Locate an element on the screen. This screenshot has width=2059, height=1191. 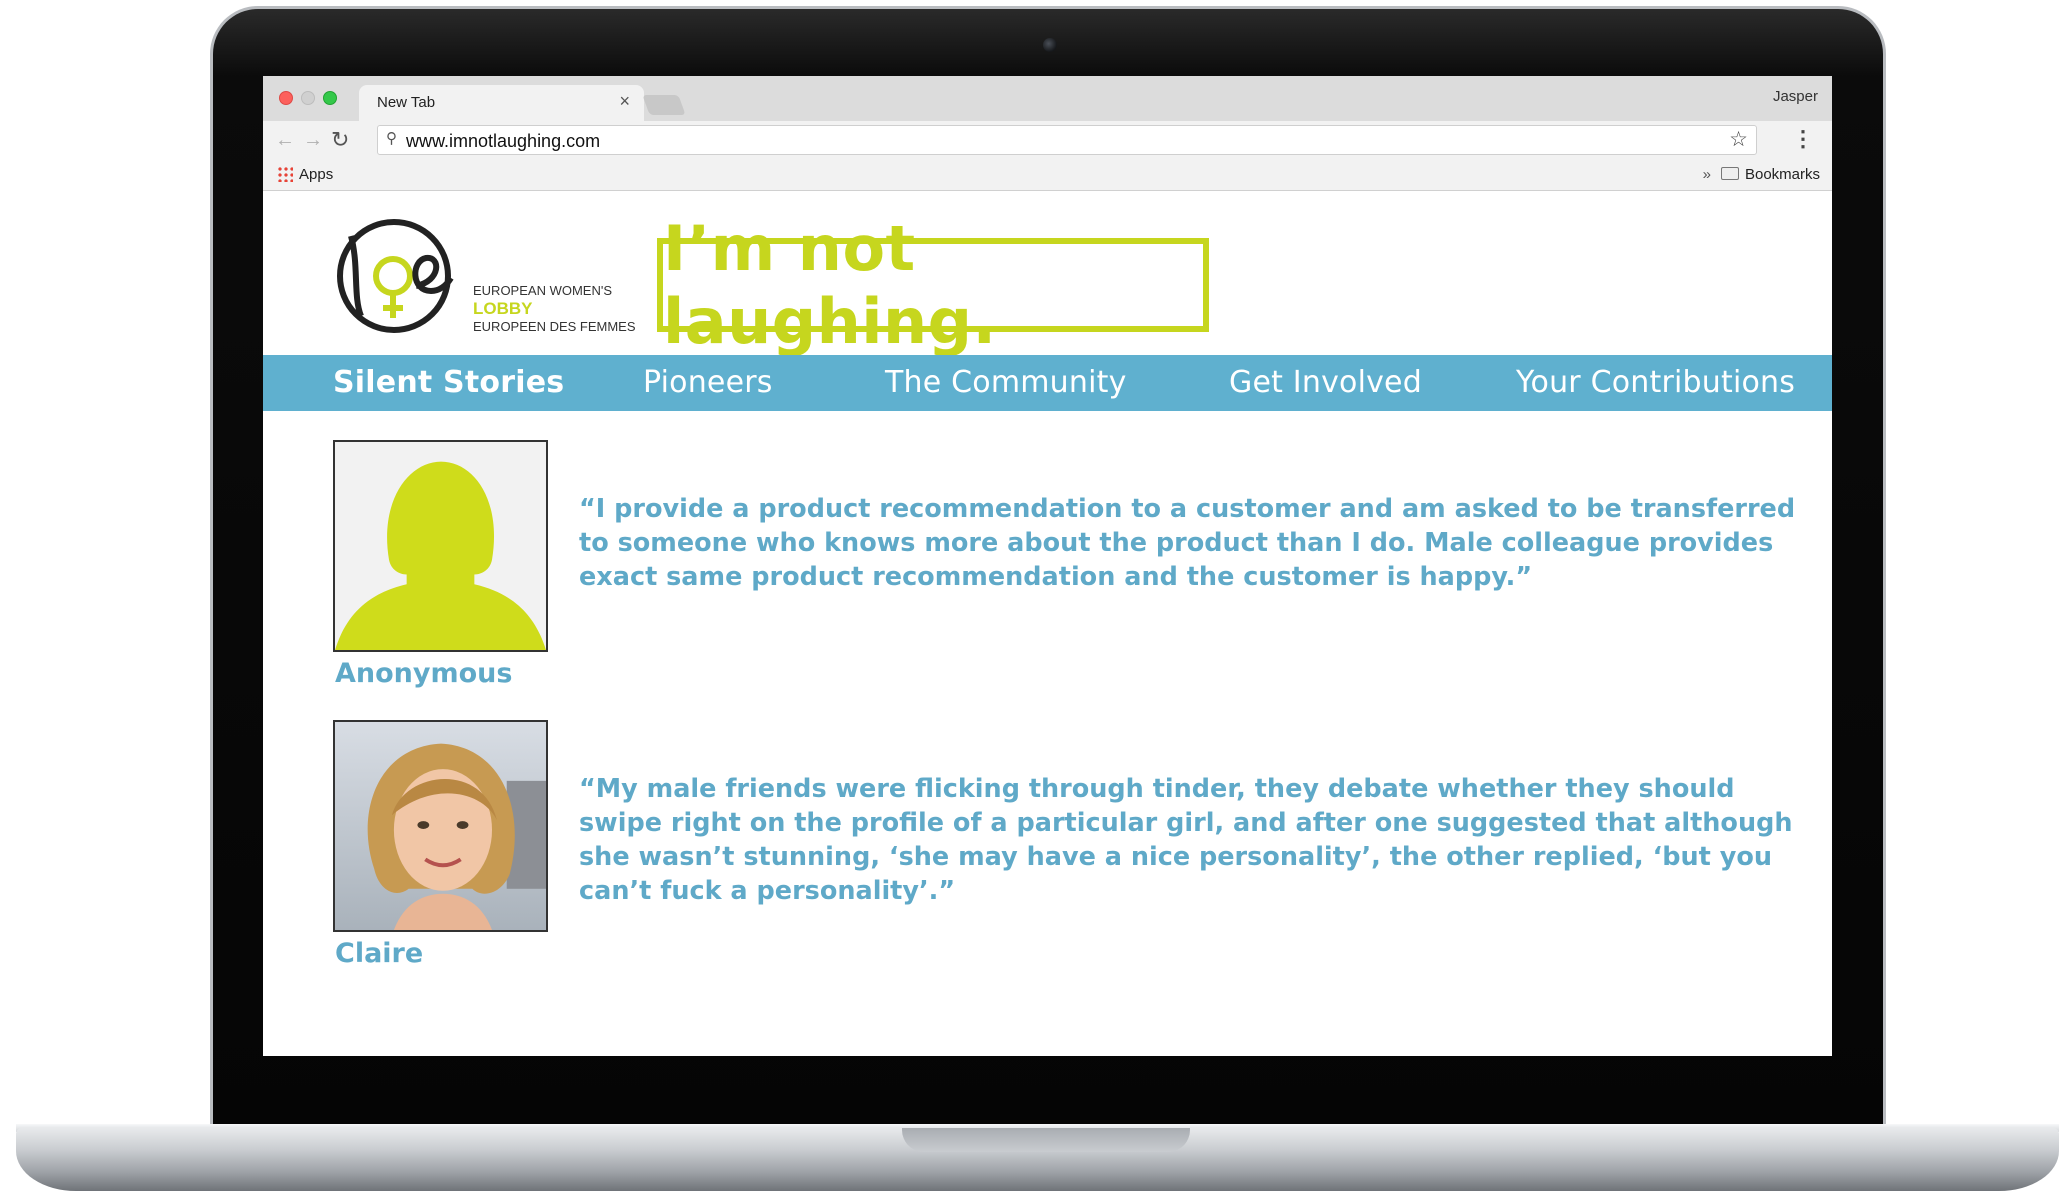
profile-name: Jasper is located at coordinates (1795, 96).